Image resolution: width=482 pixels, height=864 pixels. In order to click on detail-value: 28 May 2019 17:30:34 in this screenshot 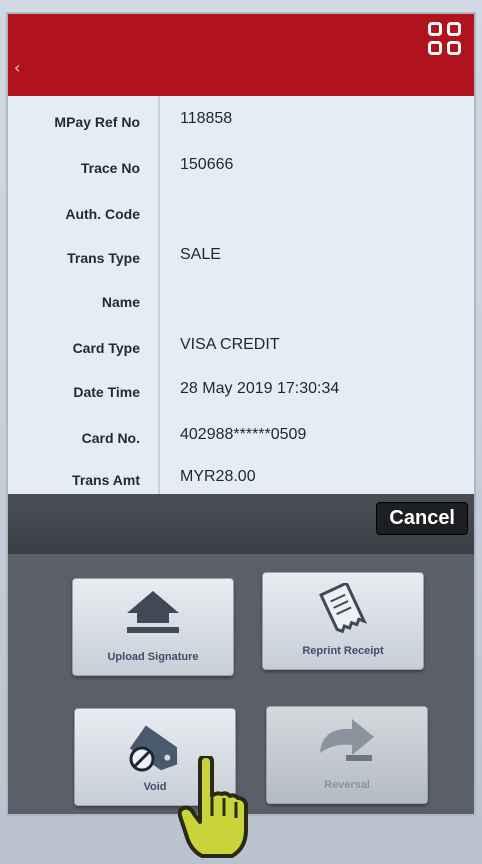, I will do `click(260, 388)`.